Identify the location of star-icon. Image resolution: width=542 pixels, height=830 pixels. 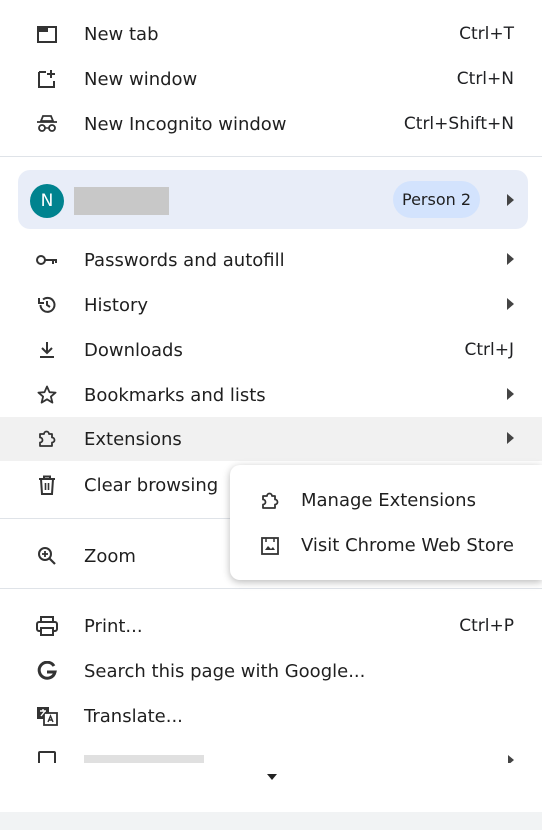
(47, 395).